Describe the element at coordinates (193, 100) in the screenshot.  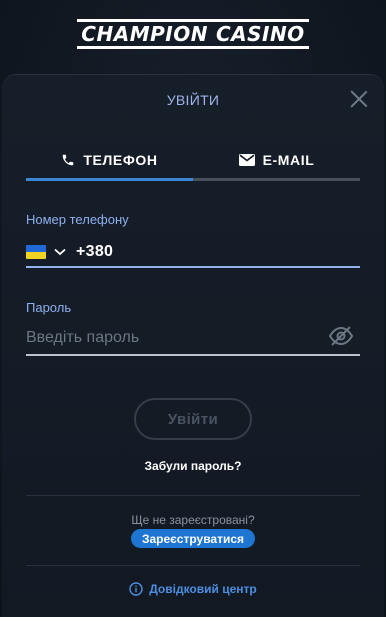
I see `modal-title: УВІЙТИ` at that location.